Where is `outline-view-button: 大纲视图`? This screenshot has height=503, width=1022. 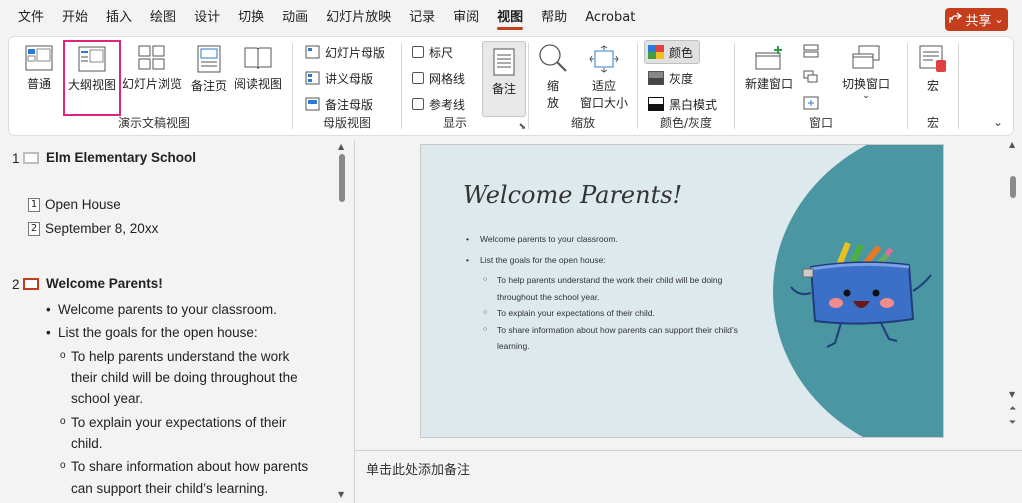 outline-view-button: 大纲视图 is located at coordinates (92, 78).